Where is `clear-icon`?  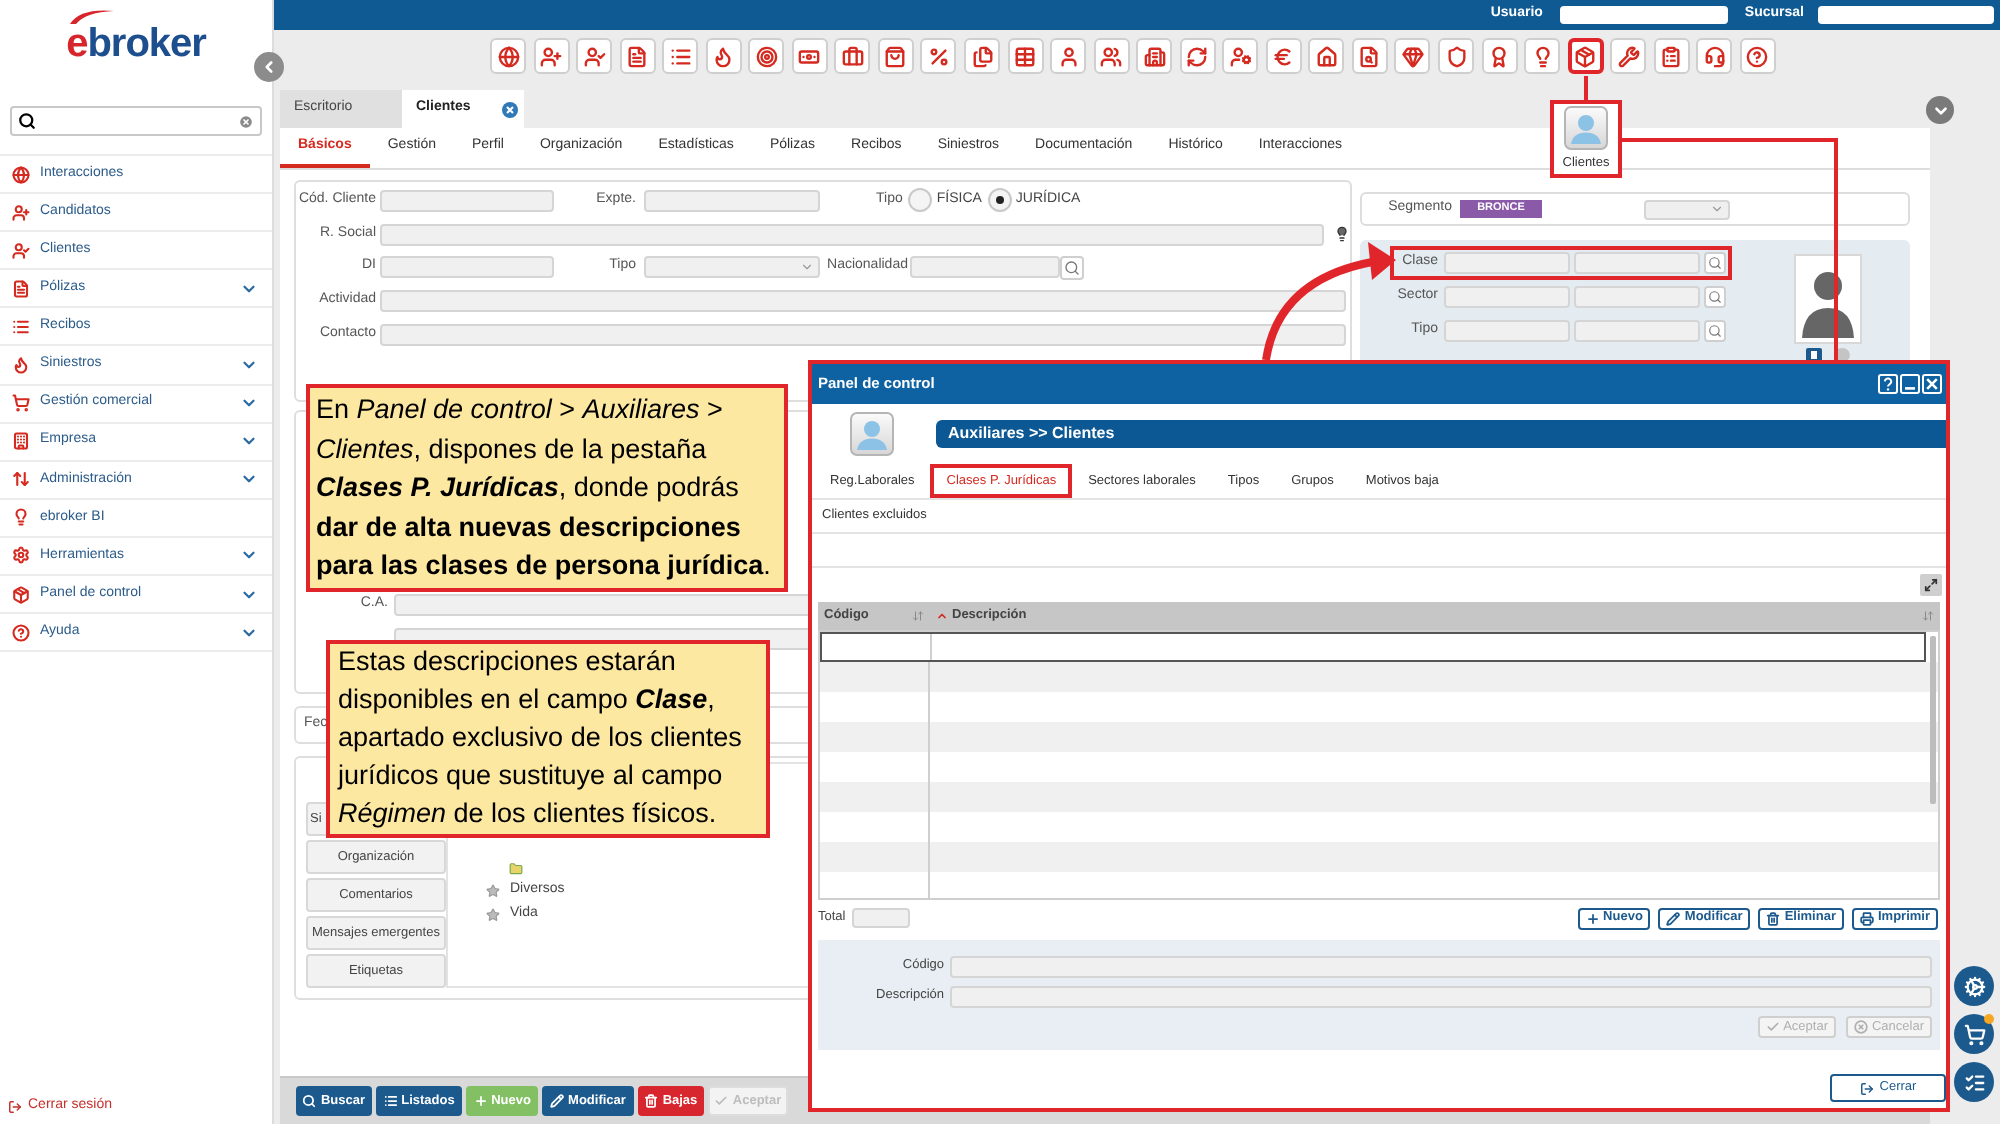 clear-icon is located at coordinates (246, 121).